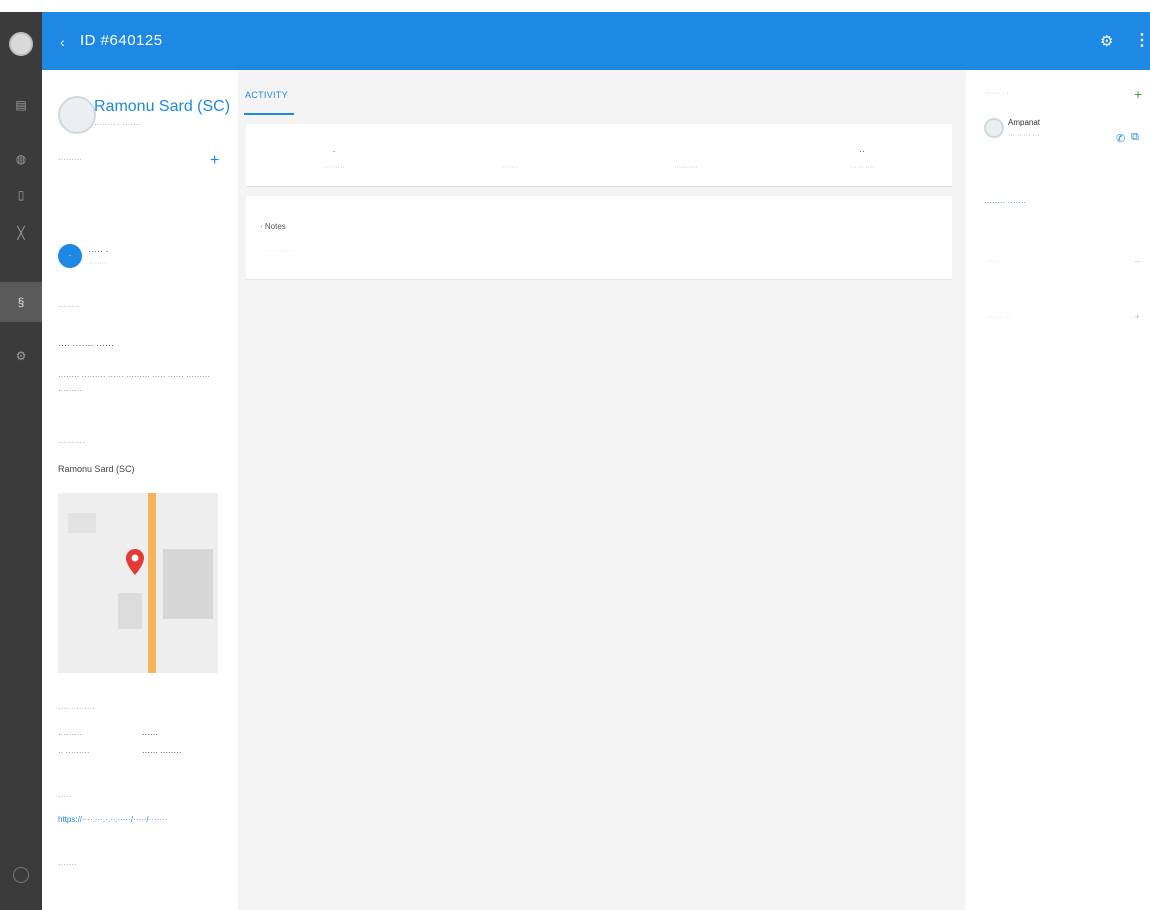  What do you see at coordinates (1062, 264) in the screenshot?
I see `list-item: ····· –` at bounding box center [1062, 264].